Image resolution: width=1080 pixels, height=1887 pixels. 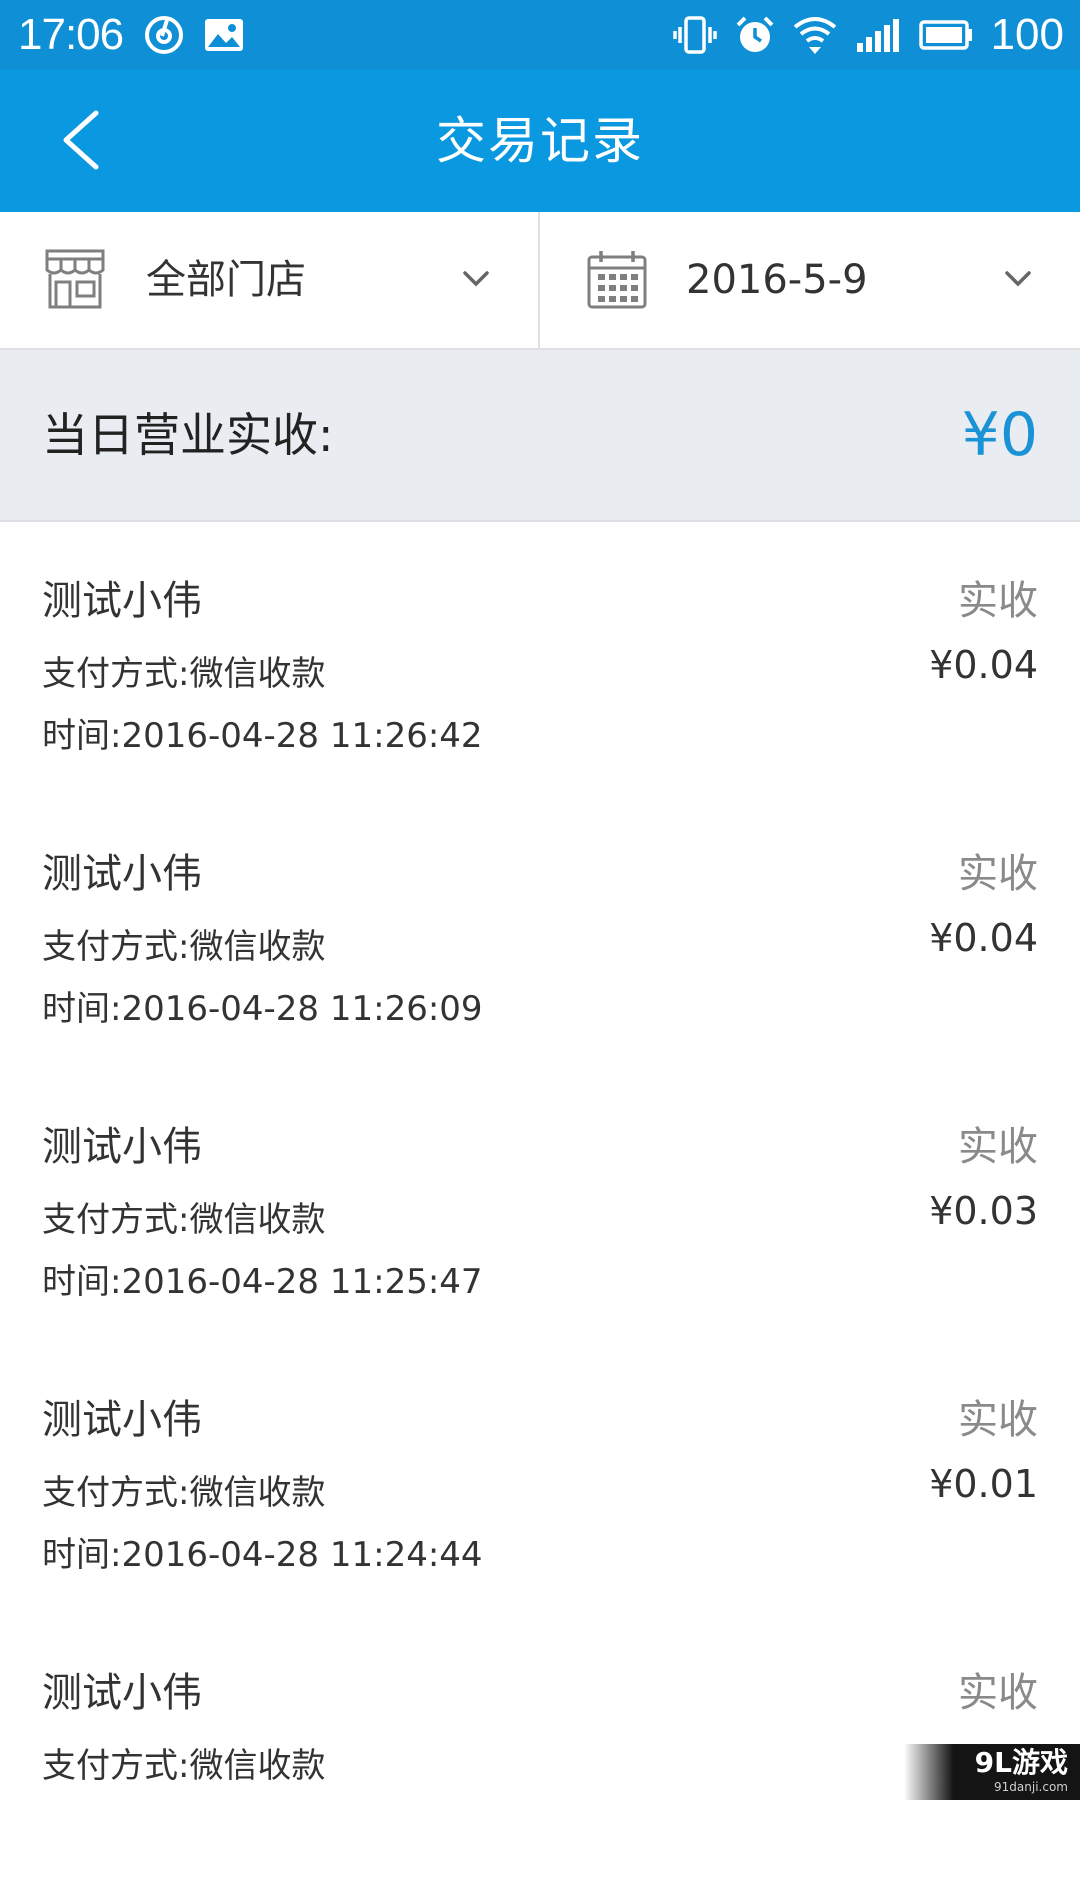 I want to click on netease-music-icon, so click(x=164, y=35).